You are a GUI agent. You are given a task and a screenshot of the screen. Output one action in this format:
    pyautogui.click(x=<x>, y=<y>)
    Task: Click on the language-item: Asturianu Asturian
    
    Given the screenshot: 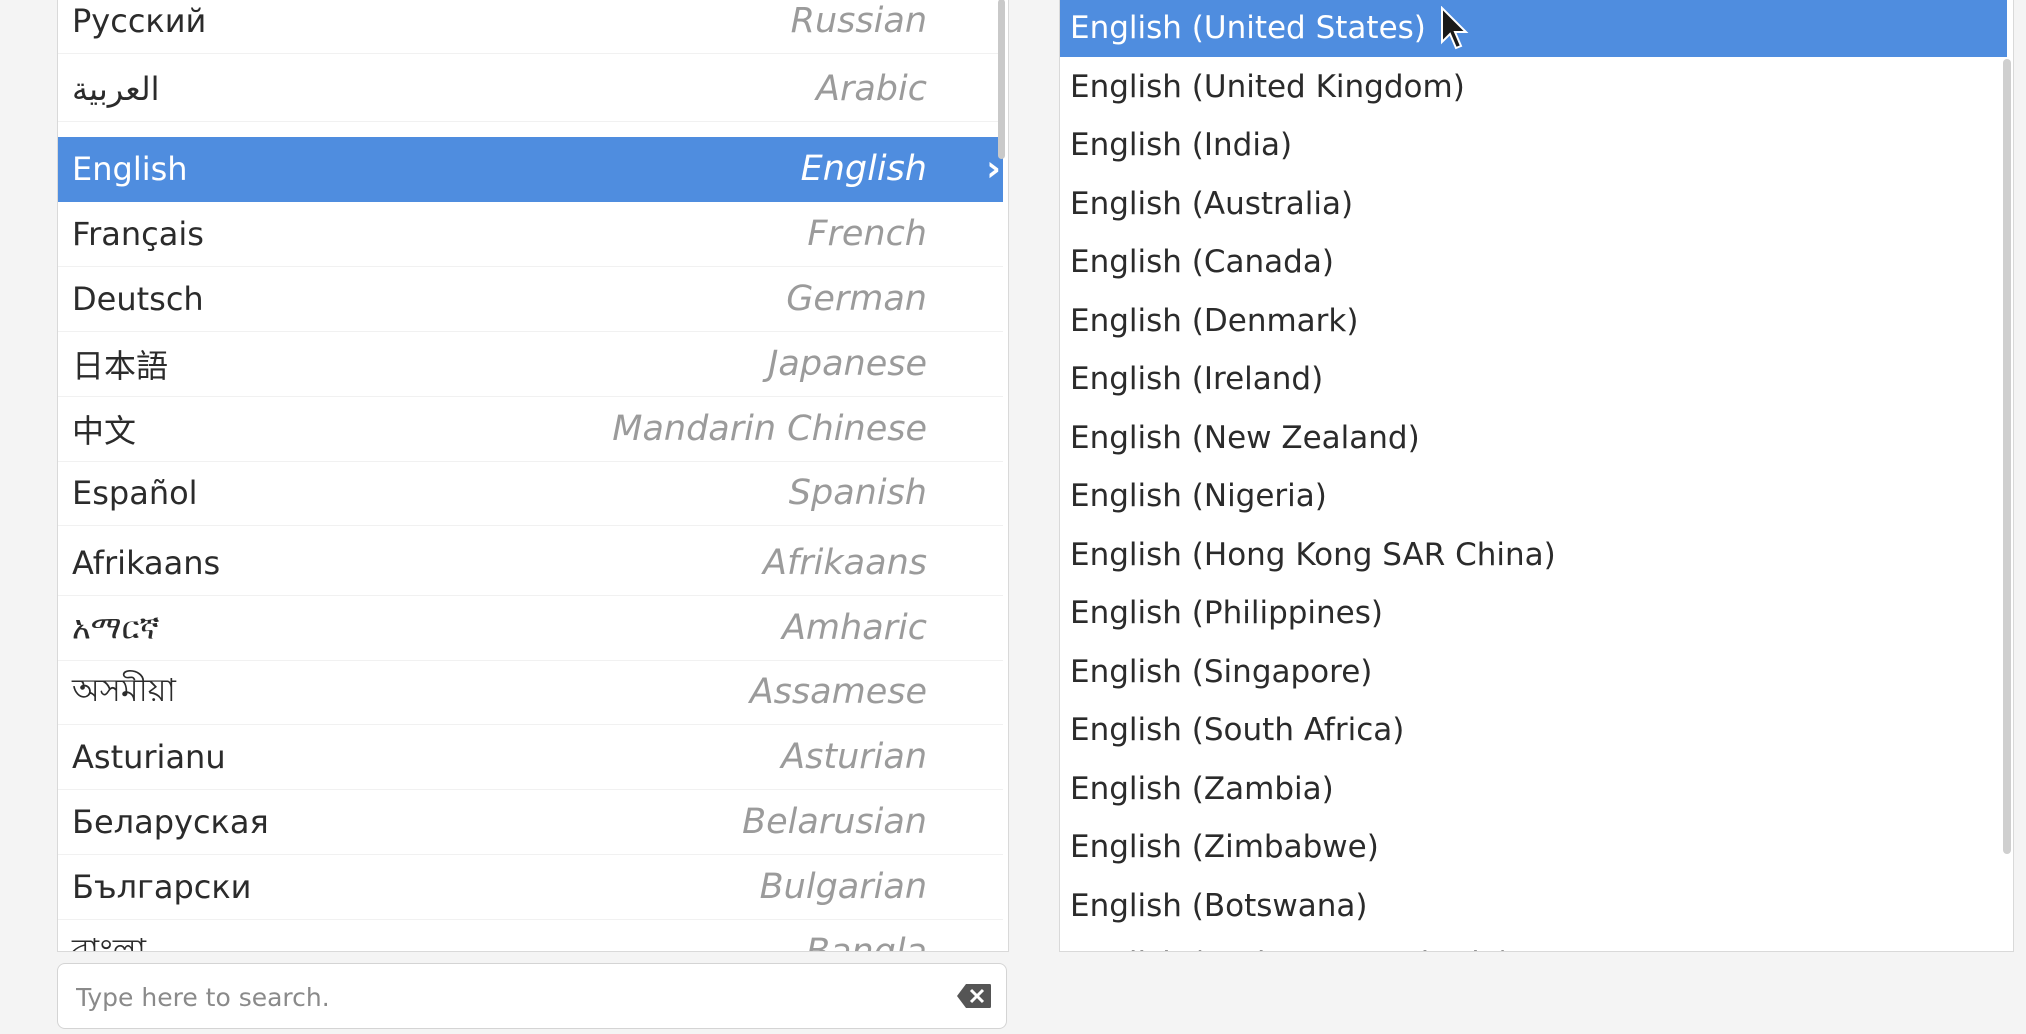 What is the action you would take?
    pyautogui.click(x=530, y=757)
    